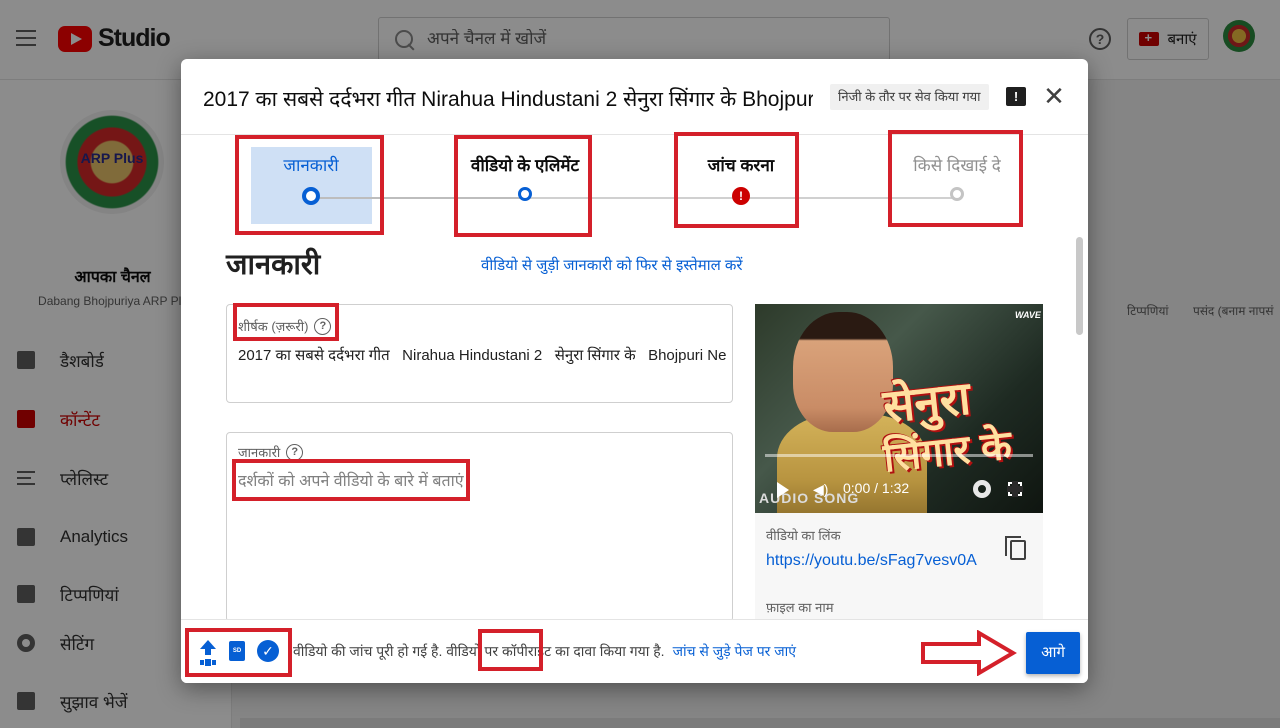  What do you see at coordinates (1054, 96) in the screenshot?
I see `close-icon: ✕` at bounding box center [1054, 96].